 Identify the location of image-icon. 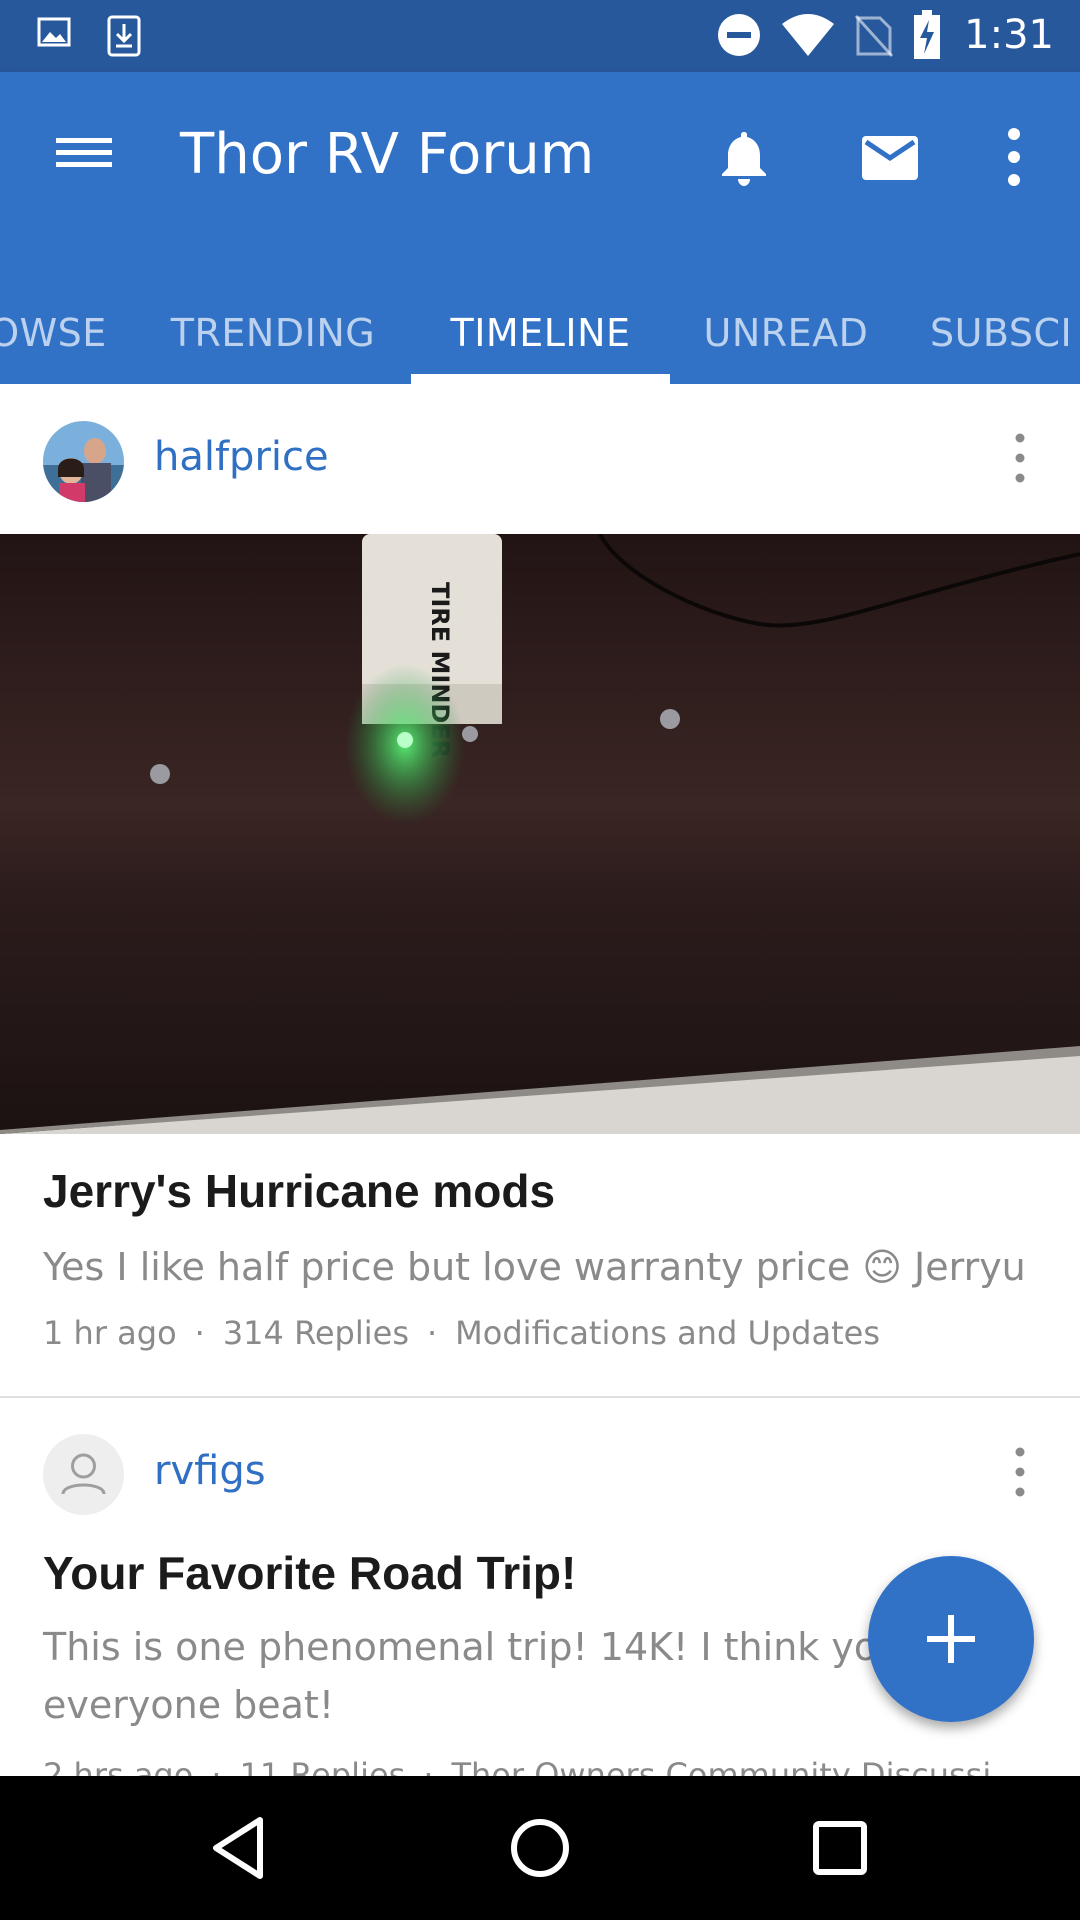
(54, 32).